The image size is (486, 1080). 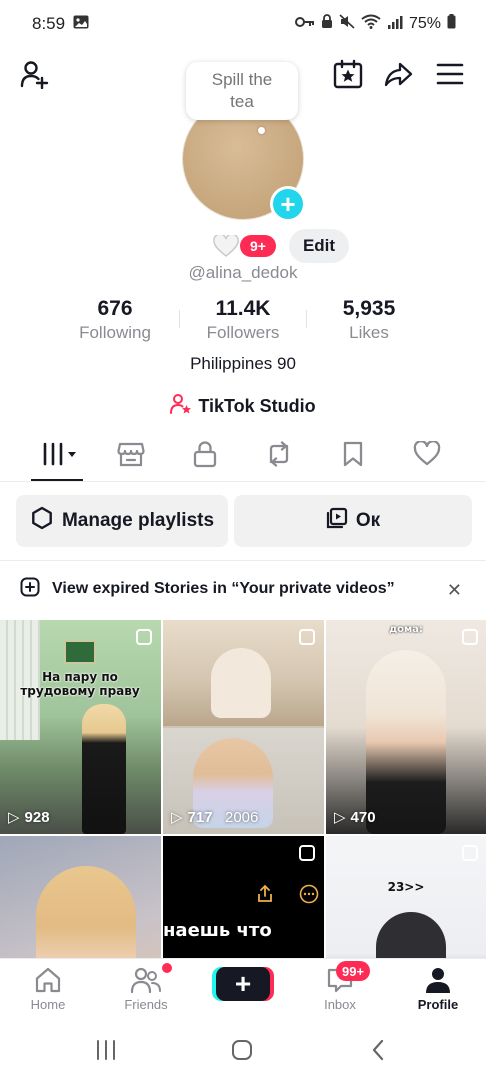 I want to click on child-figure, so click(x=241, y=683).